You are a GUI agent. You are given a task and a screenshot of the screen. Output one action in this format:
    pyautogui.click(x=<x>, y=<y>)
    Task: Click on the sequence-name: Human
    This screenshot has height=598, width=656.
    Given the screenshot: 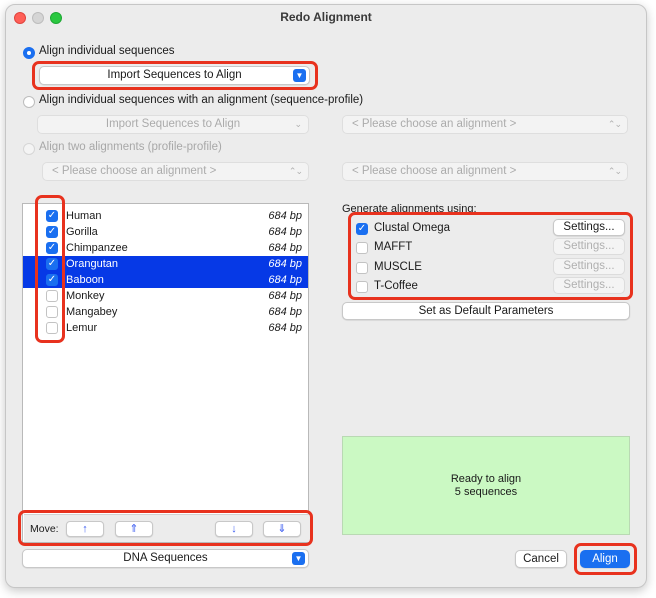 What is the action you would take?
    pyautogui.click(x=84, y=216)
    